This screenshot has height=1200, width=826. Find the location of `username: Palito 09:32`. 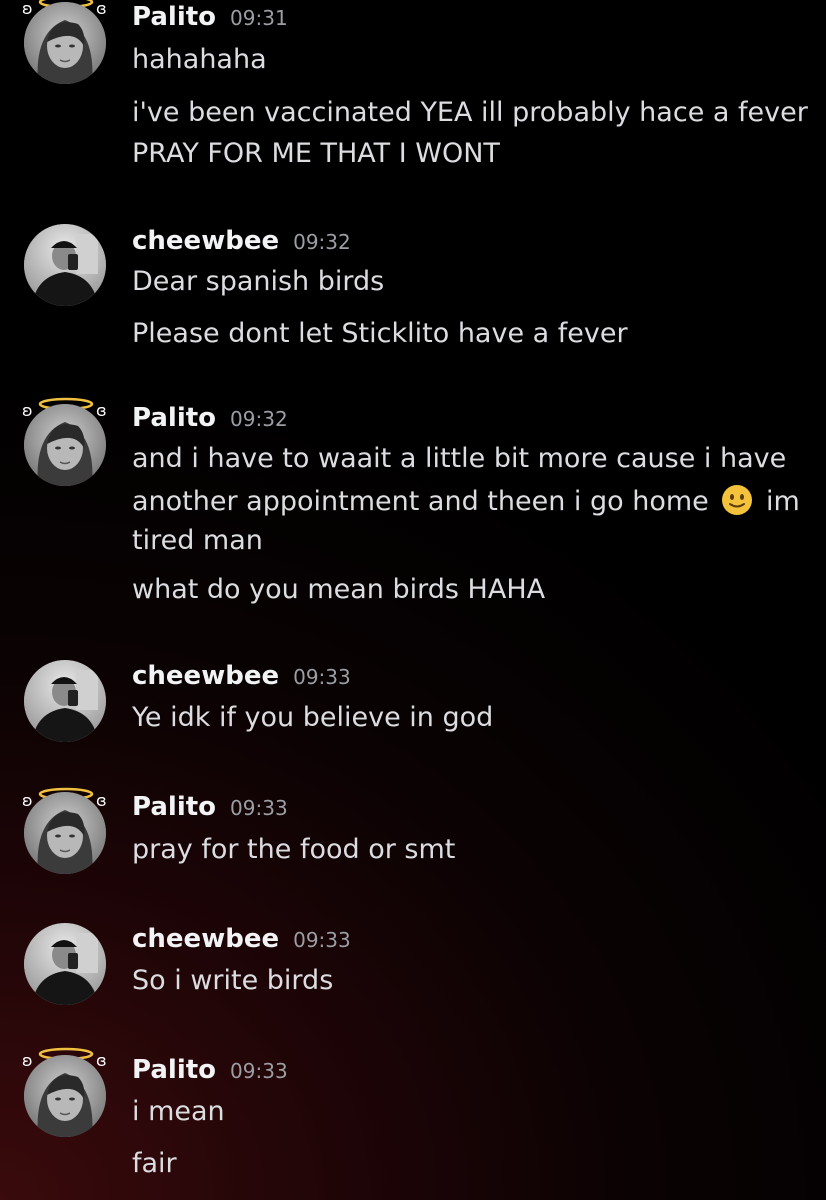

username: Palito 09:32 is located at coordinates (210, 418).